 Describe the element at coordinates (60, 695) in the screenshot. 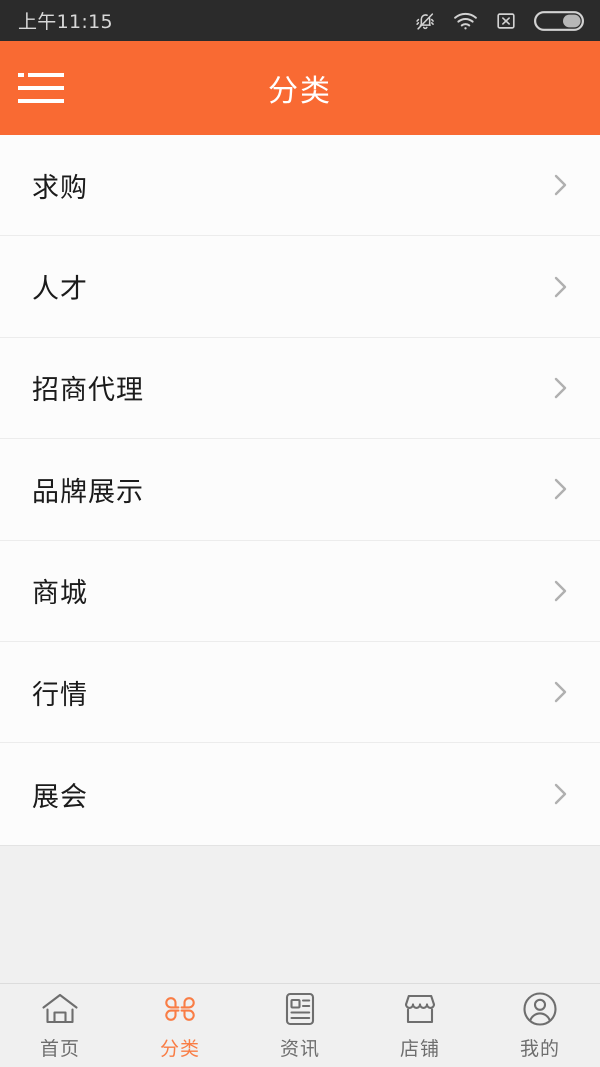

I see `list-item-label: 行情` at that location.